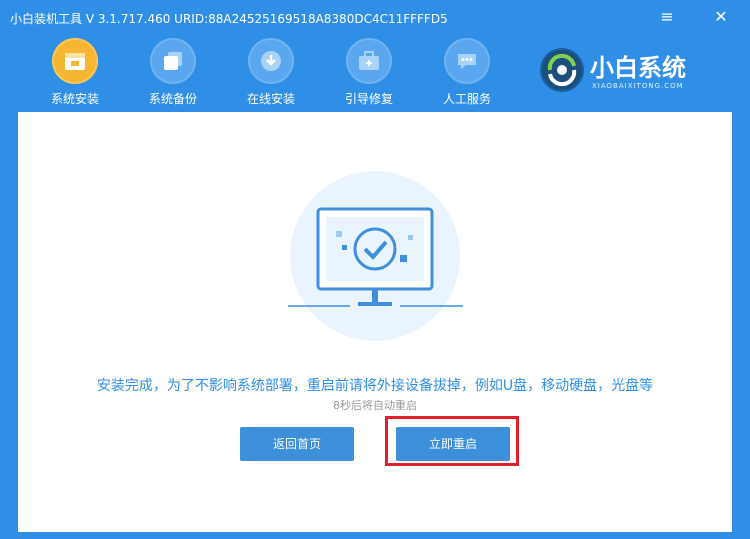  What do you see at coordinates (562, 70) in the screenshot?
I see `logo-icon` at bounding box center [562, 70].